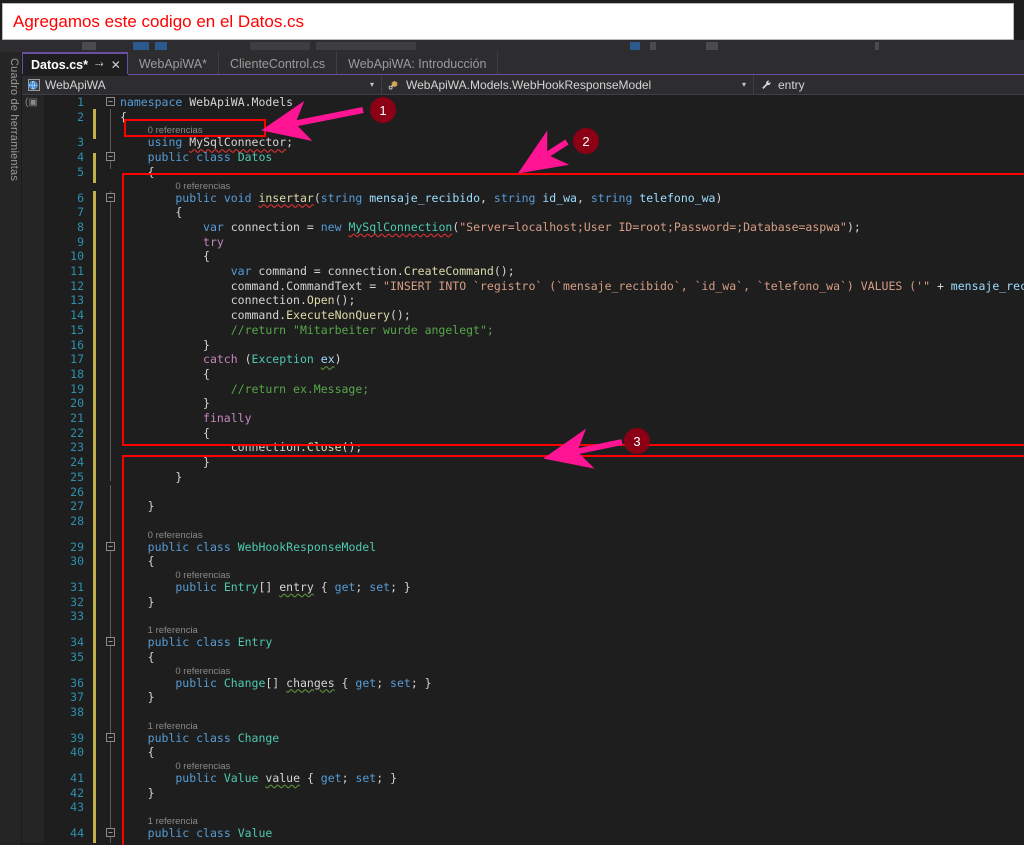 The image size is (1024, 845). What do you see at coordinates (523, 102) in the screenshot?
I see `code-line: 1 − namespace WebApiWA.Models` at bounding box center [523, 102].